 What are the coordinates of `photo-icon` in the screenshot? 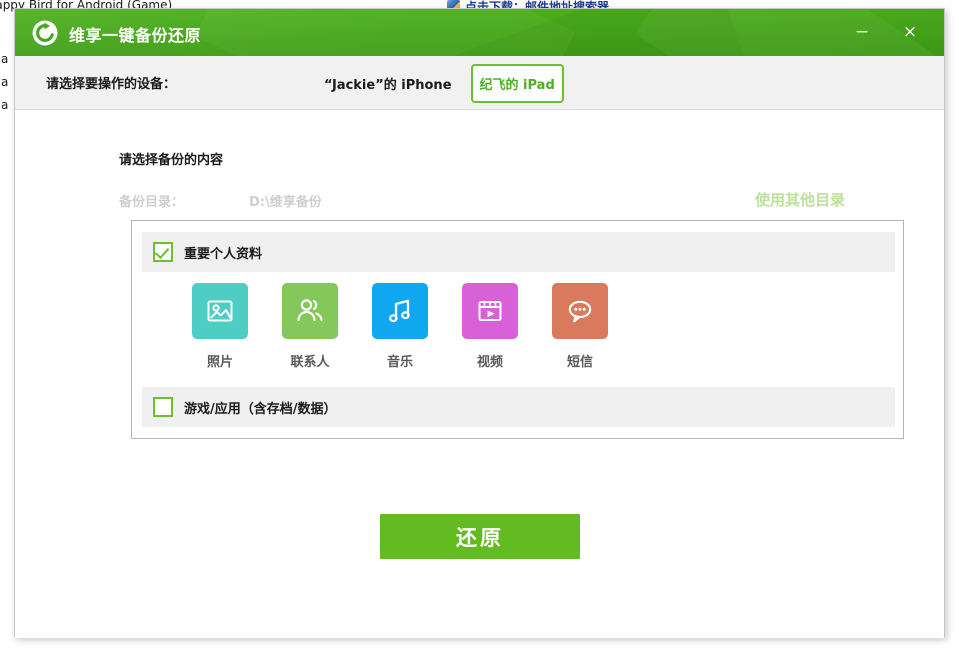 It's located at (220, 311).